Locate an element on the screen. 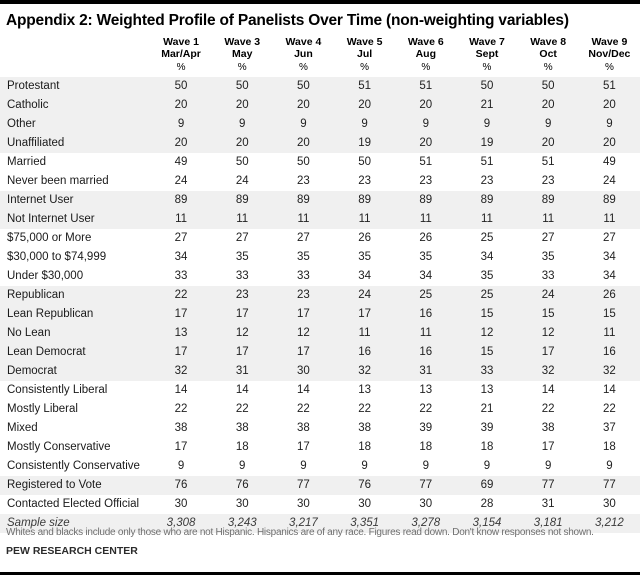  table-cell: 32 is located at coordinates (181, 371).